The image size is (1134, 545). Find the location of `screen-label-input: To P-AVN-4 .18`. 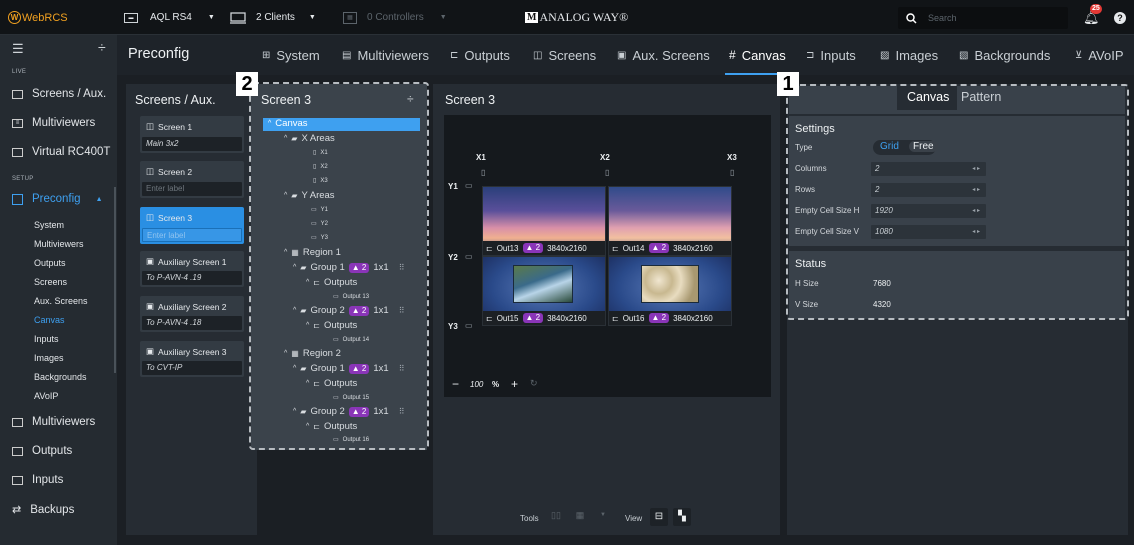

screen-label-input: To P-AVN-4 .18 is located at coordinates (192, 323).